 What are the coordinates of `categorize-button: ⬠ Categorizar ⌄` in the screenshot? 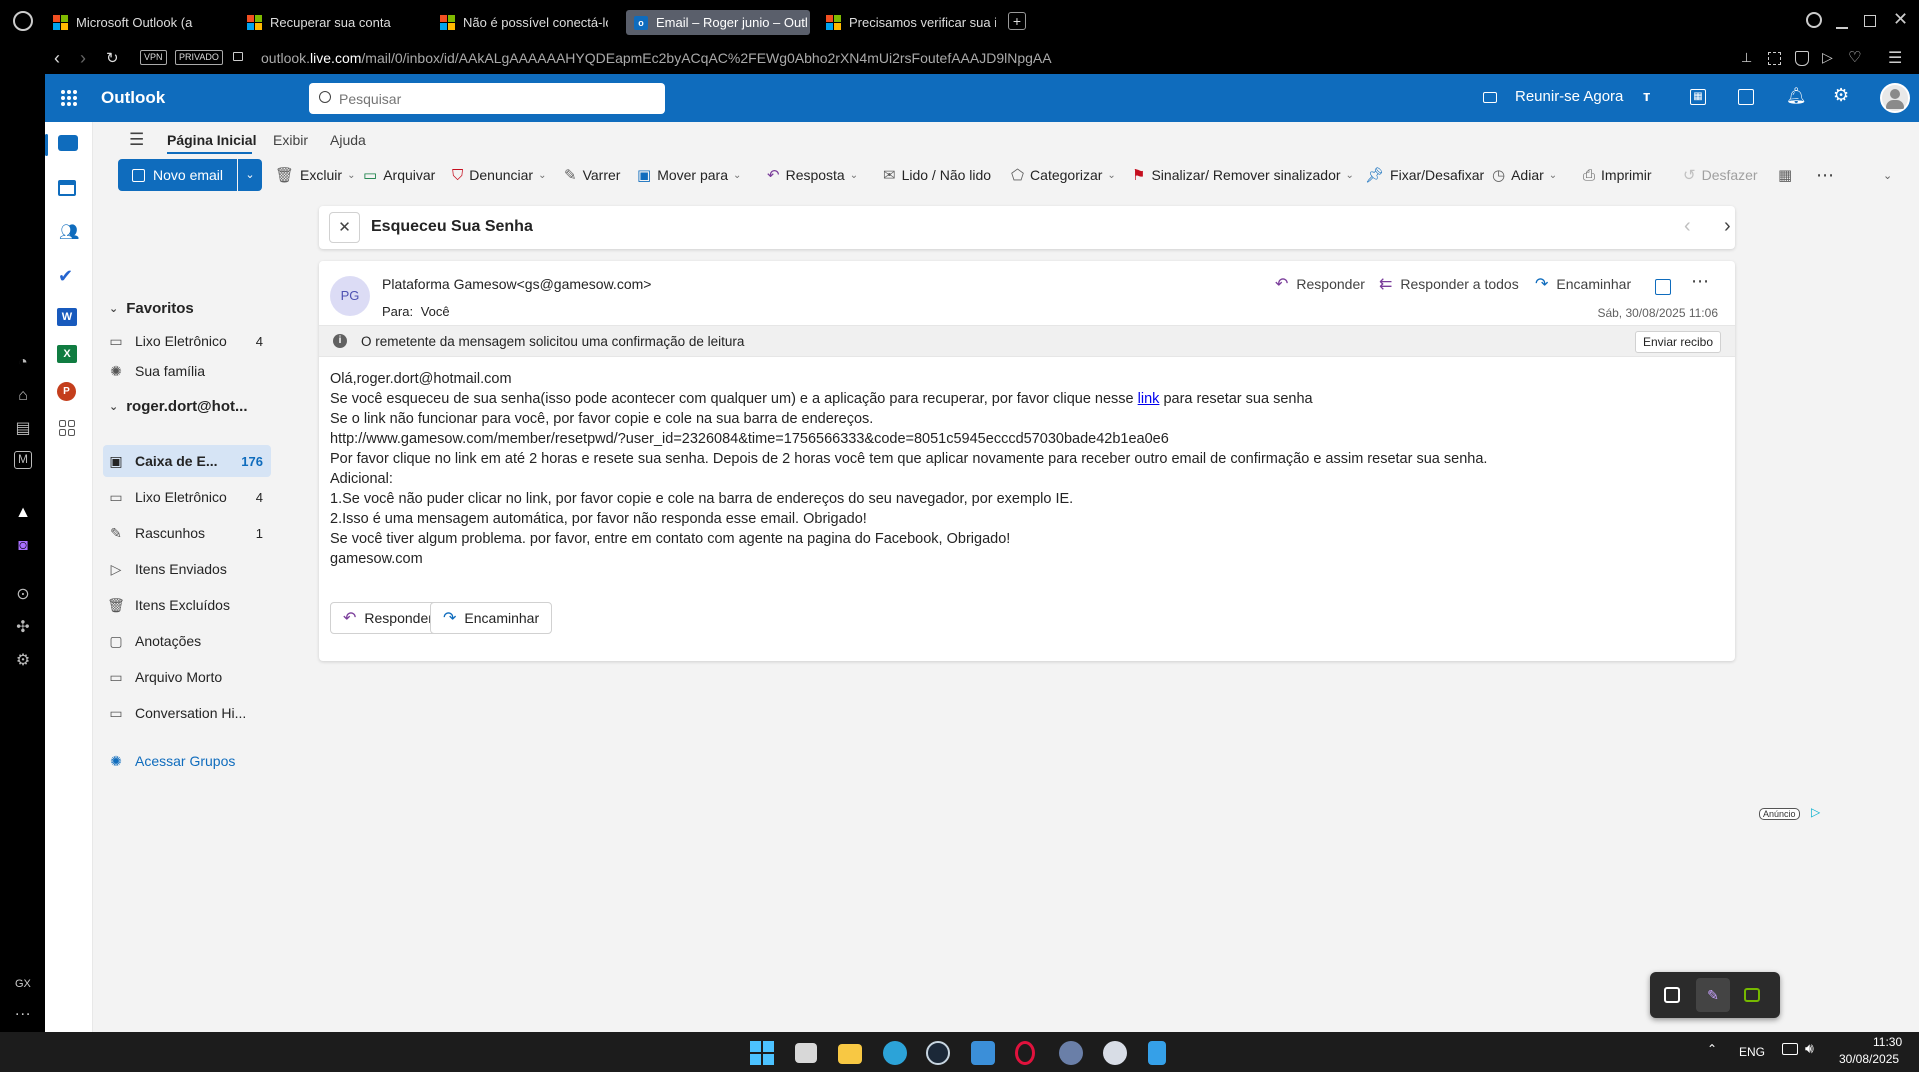 It's located at (1063, 175).